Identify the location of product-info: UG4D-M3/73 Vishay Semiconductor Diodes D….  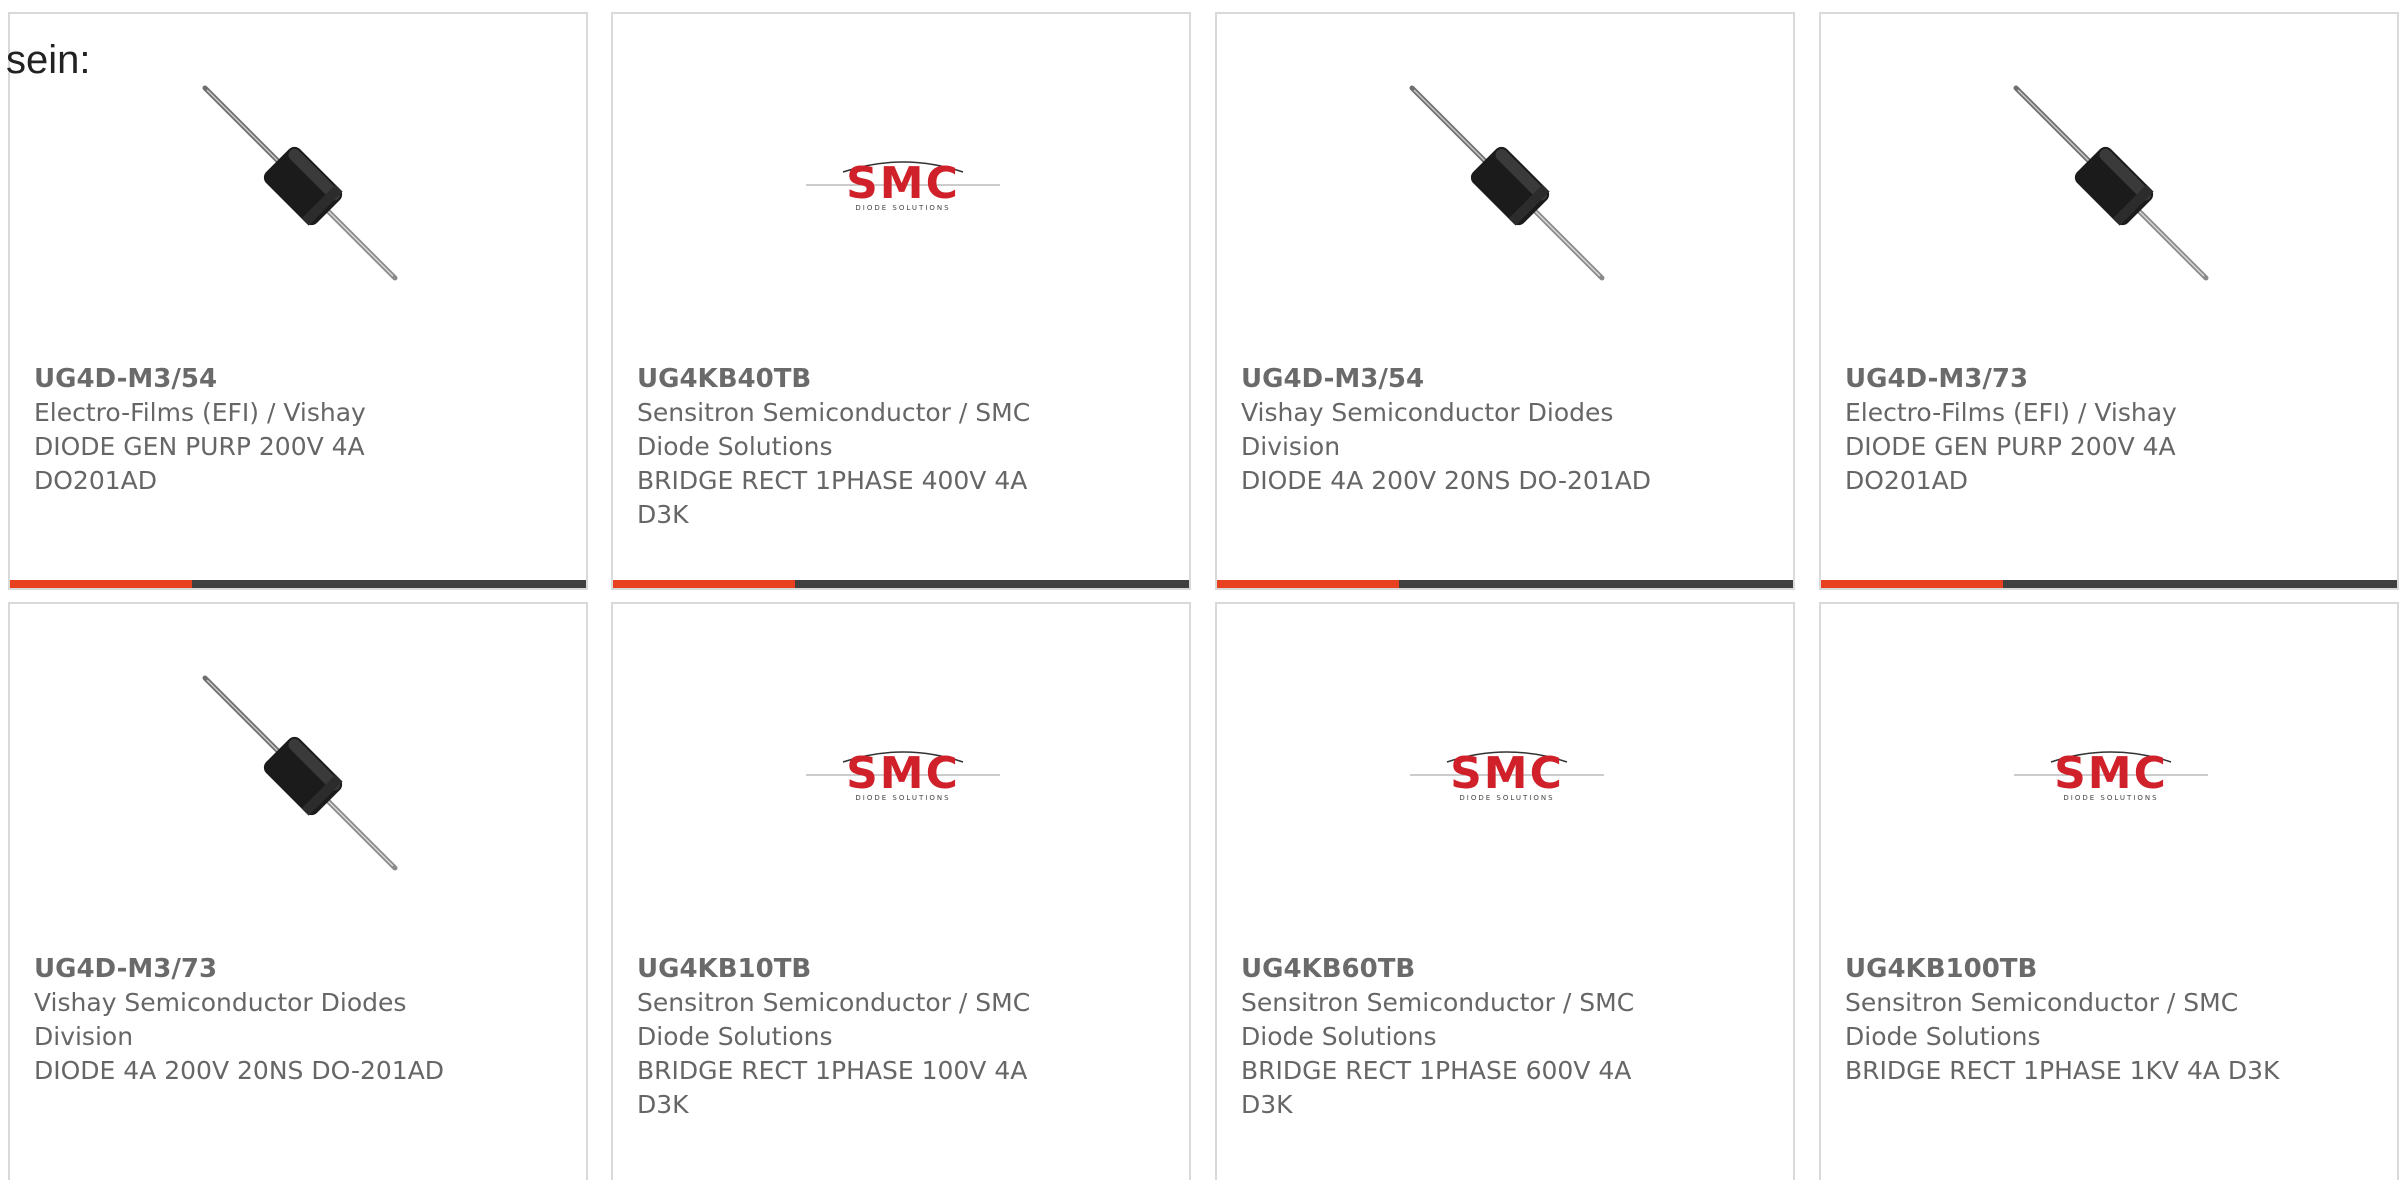
(254, 1020).